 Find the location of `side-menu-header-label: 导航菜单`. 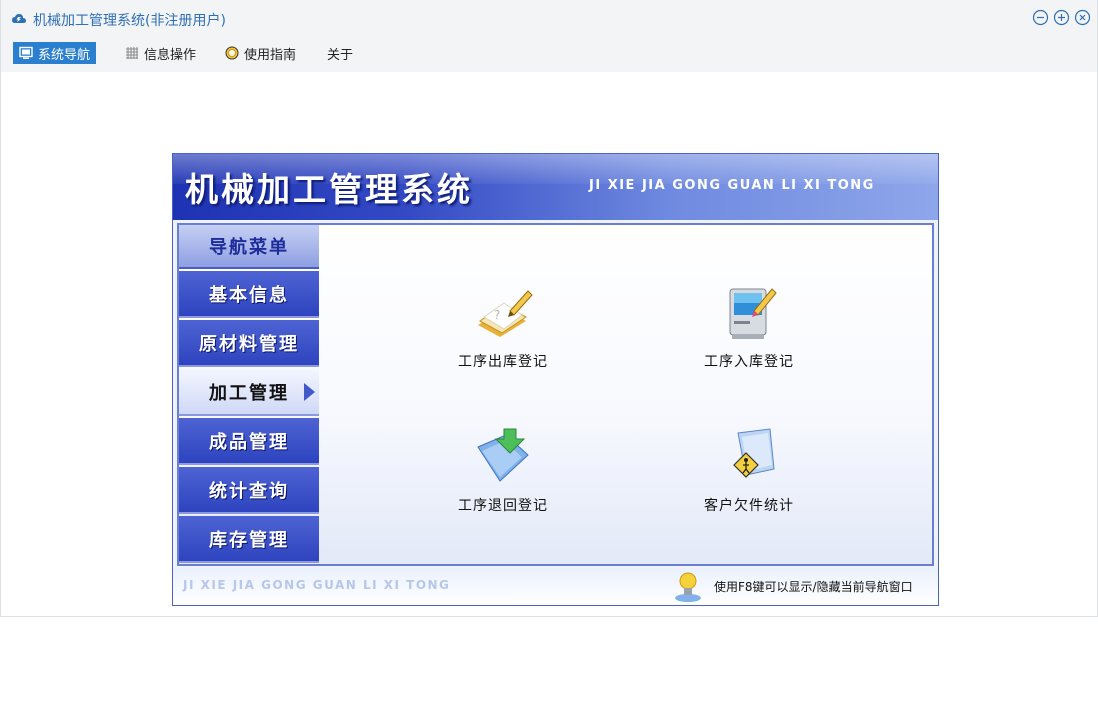

side-menu-header-label: 导航菜单 is located at coordinates (249, 247).